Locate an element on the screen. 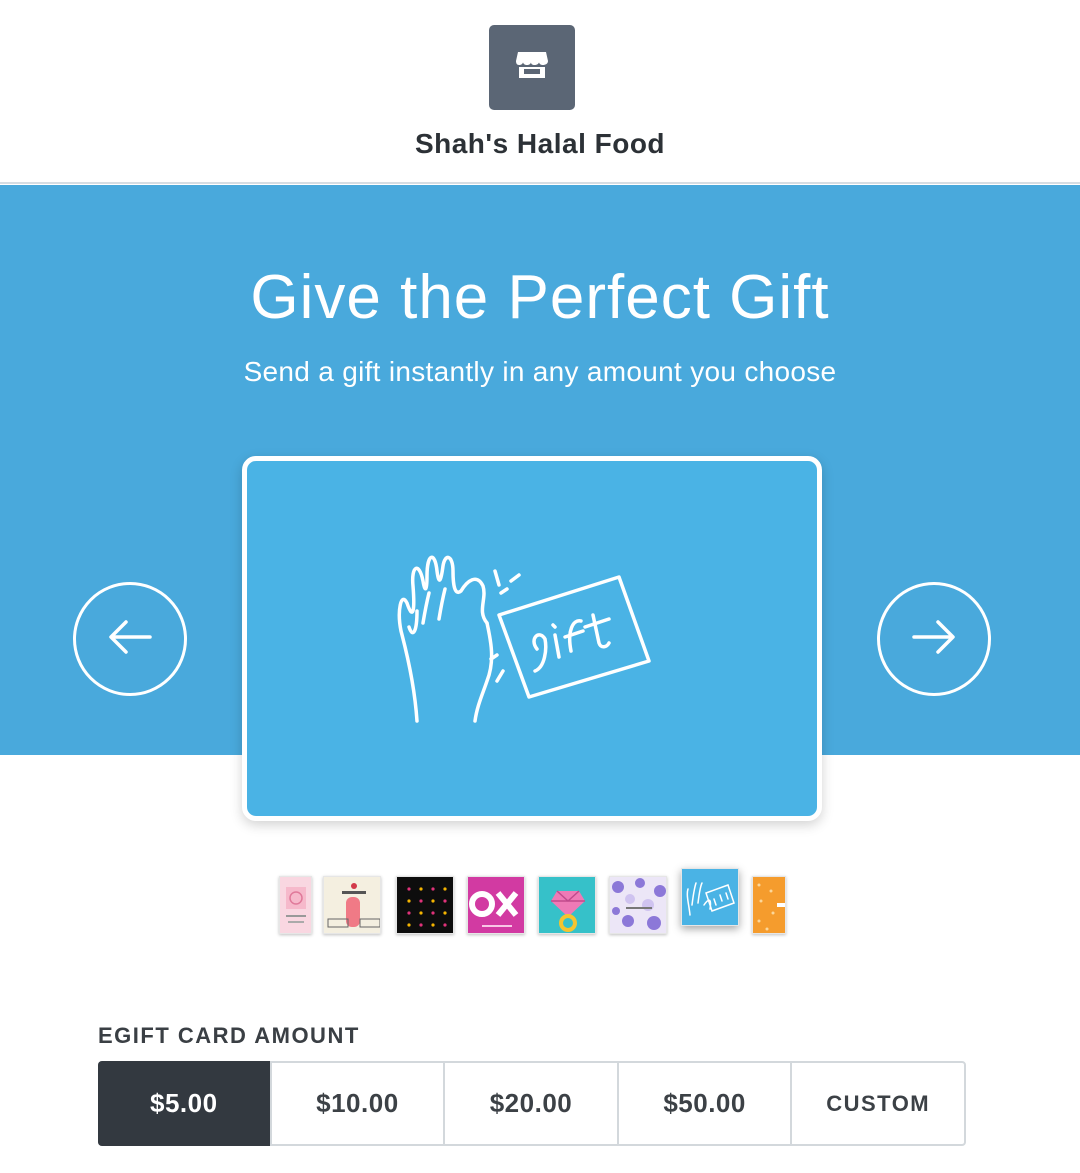 The image size is (1080, 1173). amount-option-custom: CUSTOM is located at coordinates (877, 1103).